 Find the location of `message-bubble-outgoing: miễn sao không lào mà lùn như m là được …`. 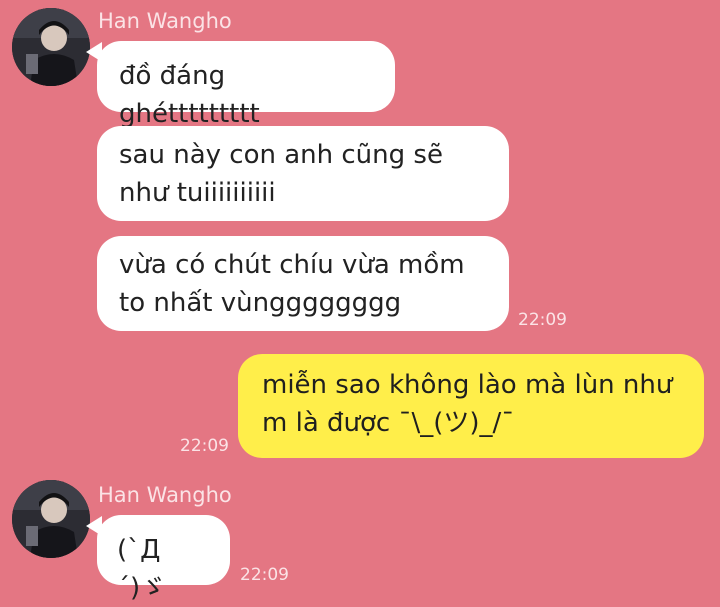

message-bubble-outgoing: miễn sao không lào mà lùn như m là được … is located at coordinates (471, 406).